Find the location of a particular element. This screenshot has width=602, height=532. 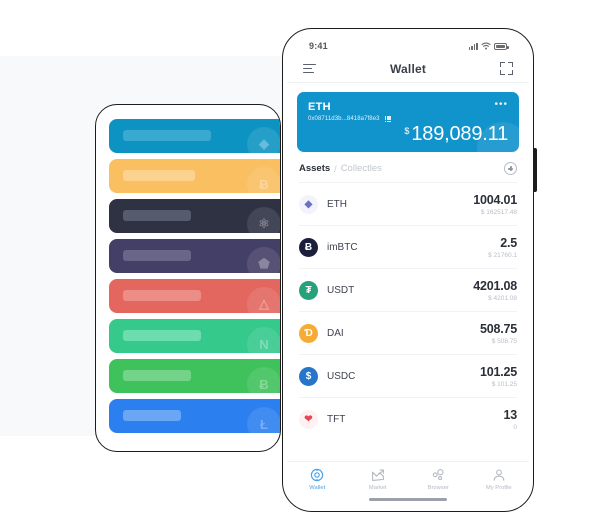

asset-row: ₮ USDT 4201.08 $ 4201.08 is located at coordinates (408, 289).